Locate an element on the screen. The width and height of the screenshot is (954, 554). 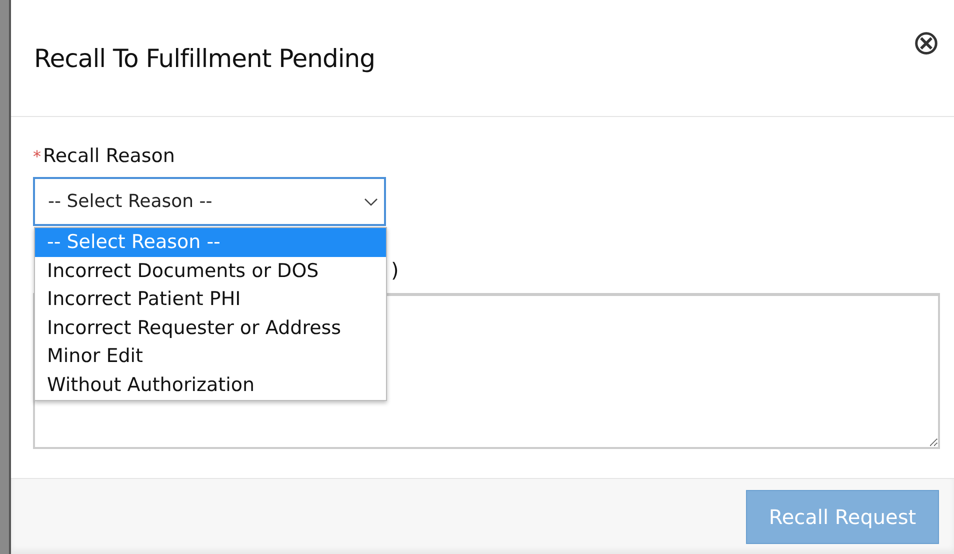
field-label: ) is located at coordinates (395, 270).